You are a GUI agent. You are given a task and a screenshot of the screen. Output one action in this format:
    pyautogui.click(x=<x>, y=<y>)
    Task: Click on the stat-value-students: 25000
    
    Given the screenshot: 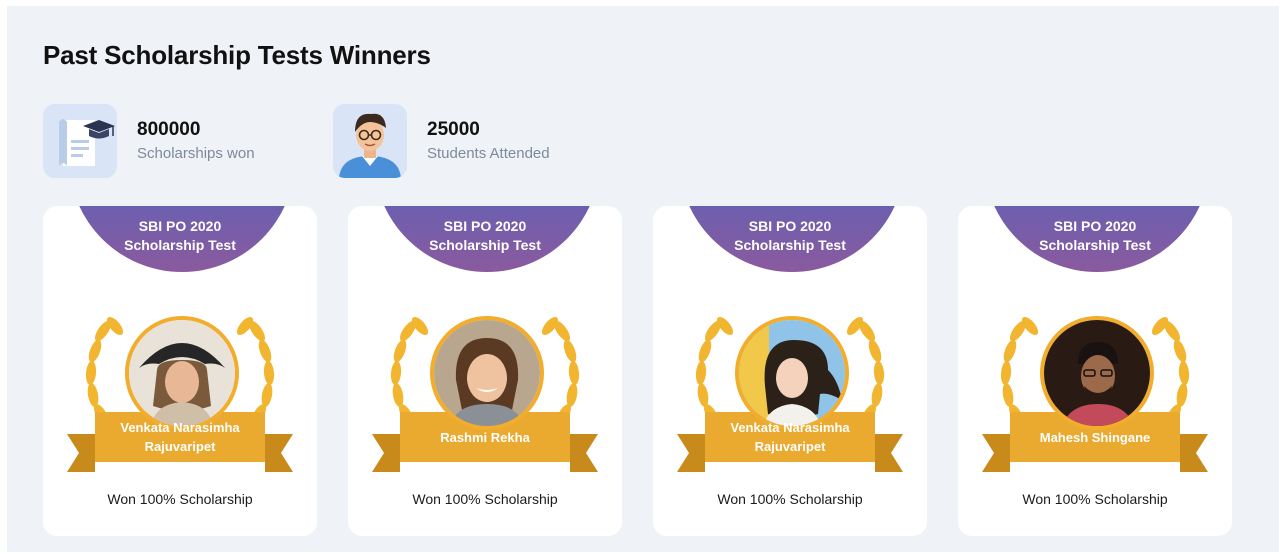 What is the action you would take?
    pyautogui.click(x=453, y=129)
    